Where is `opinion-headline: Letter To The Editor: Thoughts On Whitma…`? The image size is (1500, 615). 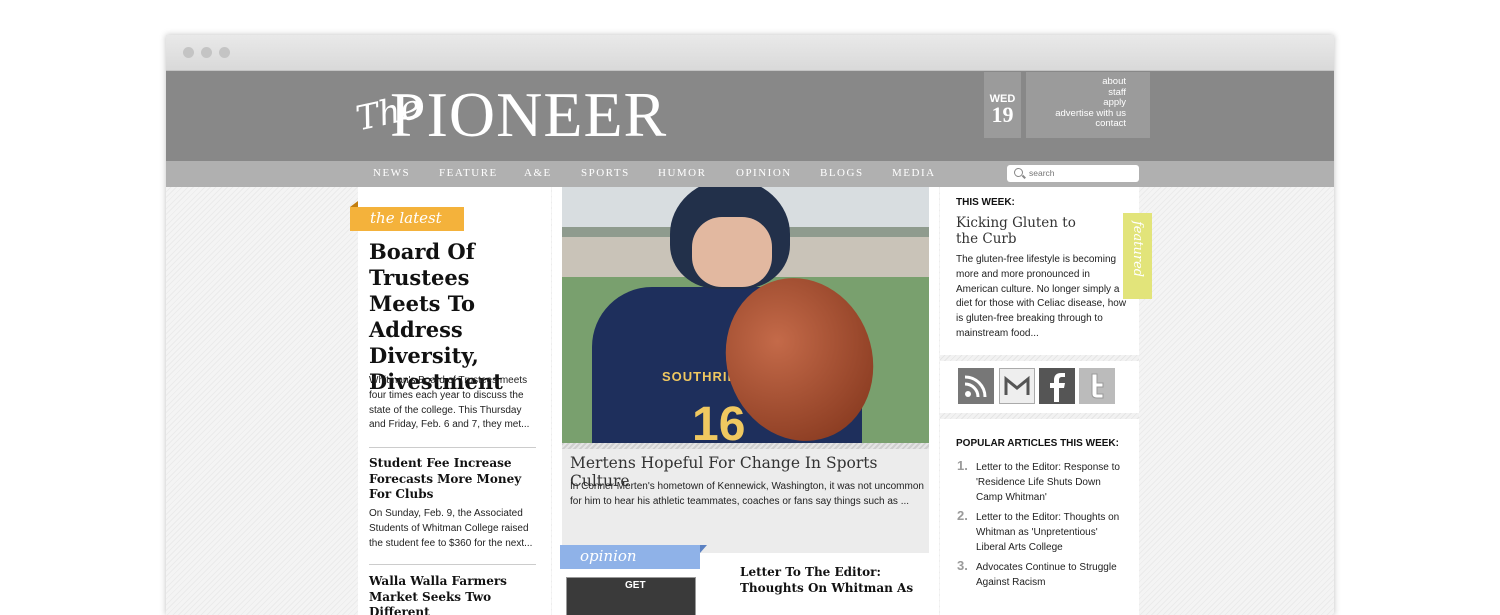 opinion-headline: Letter To The Editor: Thoughts On Whitma… is located at coordinates (830, 580).